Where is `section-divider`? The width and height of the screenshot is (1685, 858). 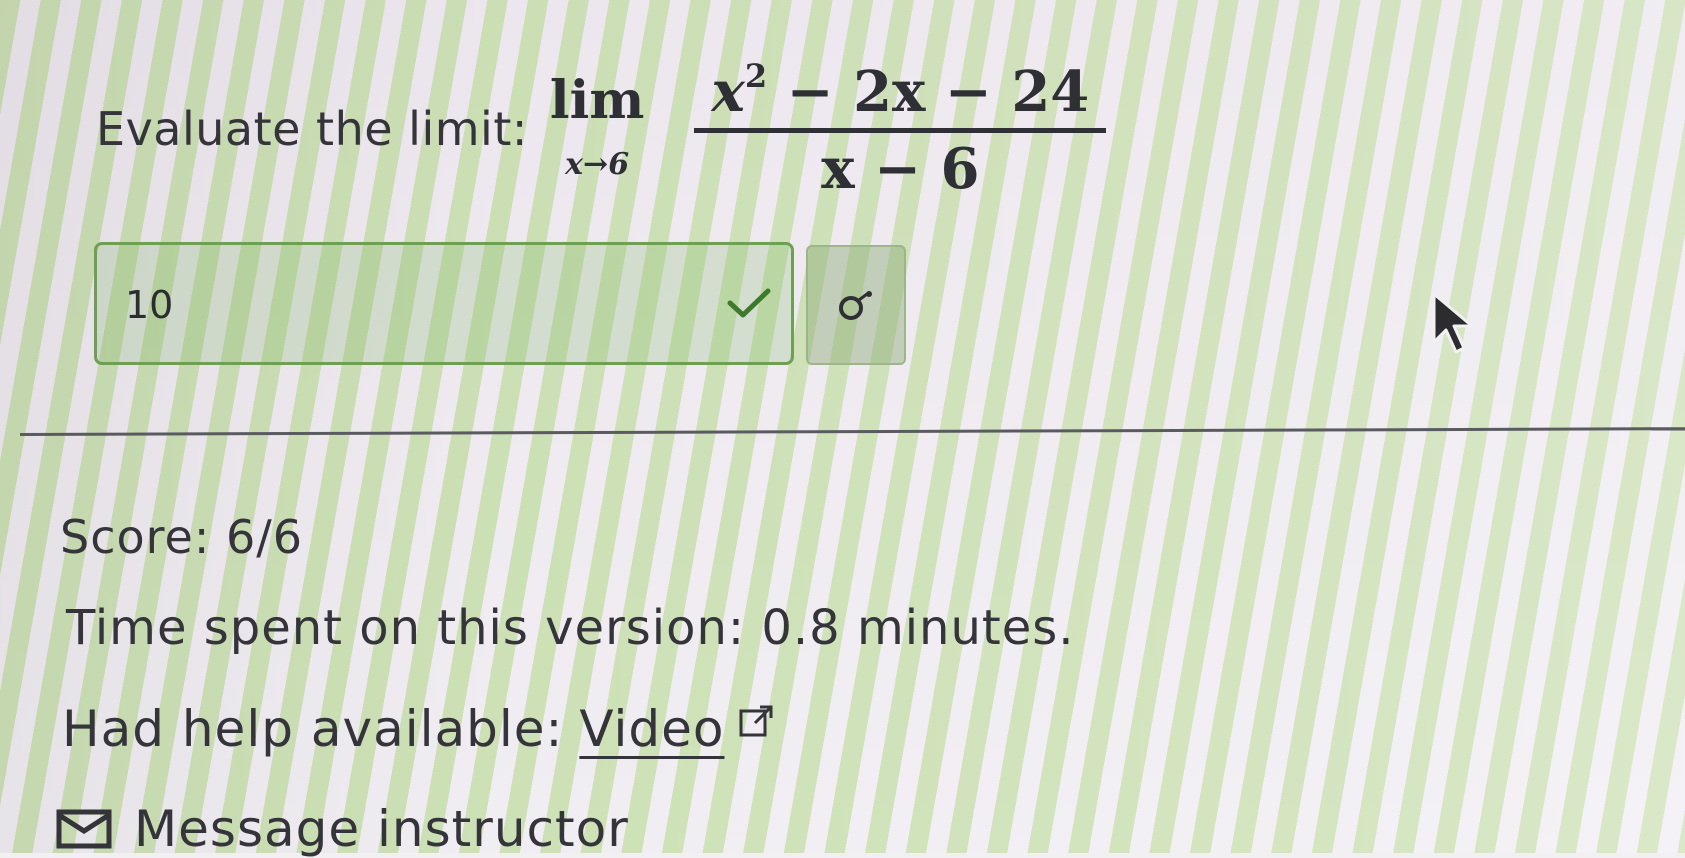 section-divider is located at coordinates (852, 431).